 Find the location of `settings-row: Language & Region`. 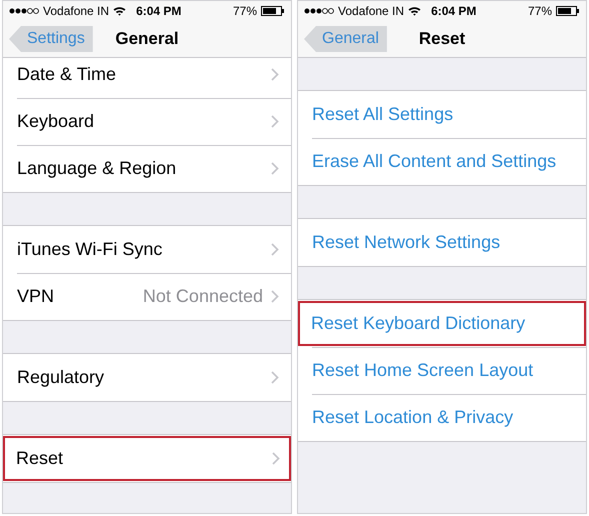

settings-row: Language & Region is located at coordinates (147, 168).